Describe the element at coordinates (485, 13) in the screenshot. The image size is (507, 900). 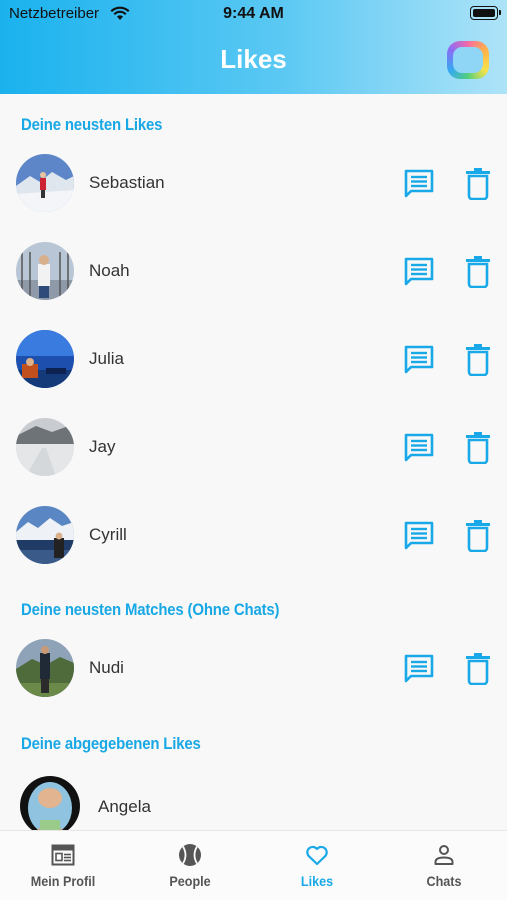
I see `battery-icon` at that location.